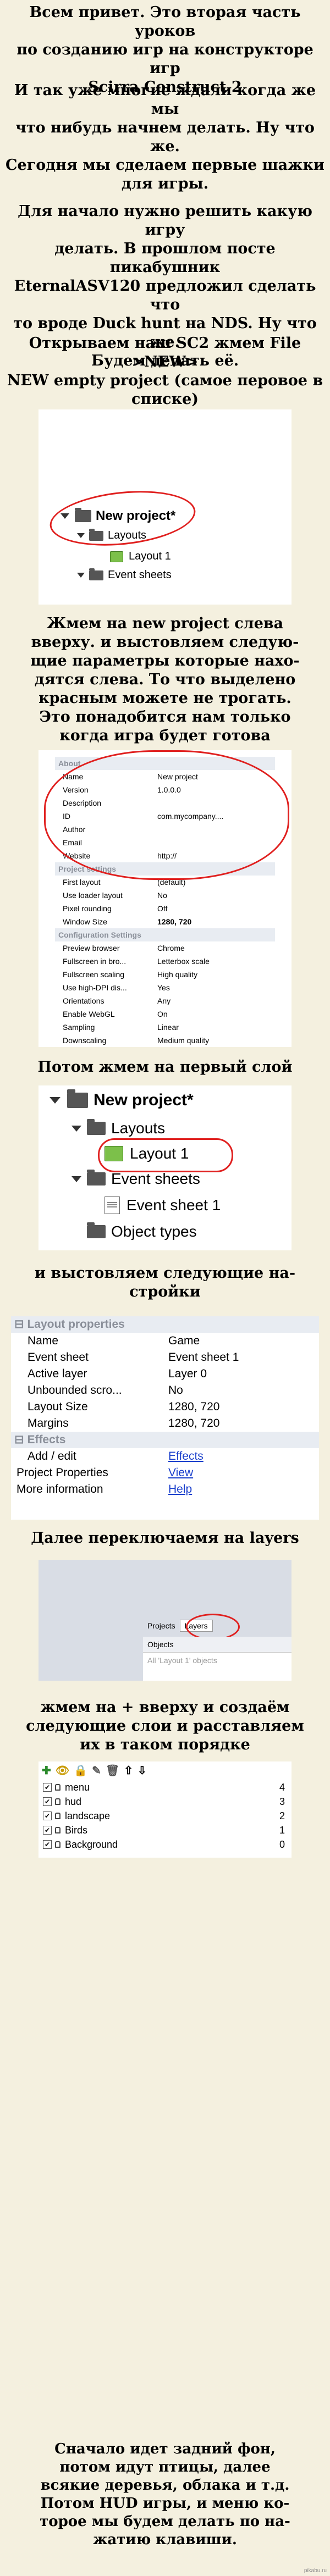  What do you see at coordinates (85, 921) in the screenshot?
I see `prop-key: Window Size` at bounding box center [85, 921].